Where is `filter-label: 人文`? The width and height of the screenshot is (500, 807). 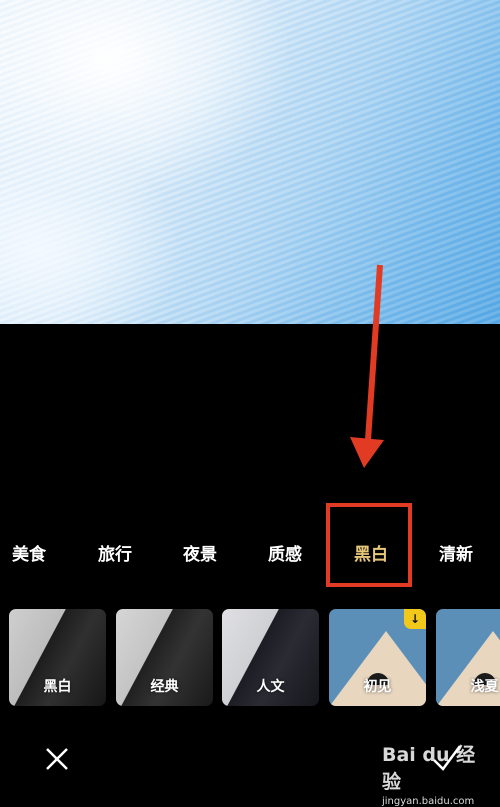 filter-label: 人文 is located at coordinates (270, 687).